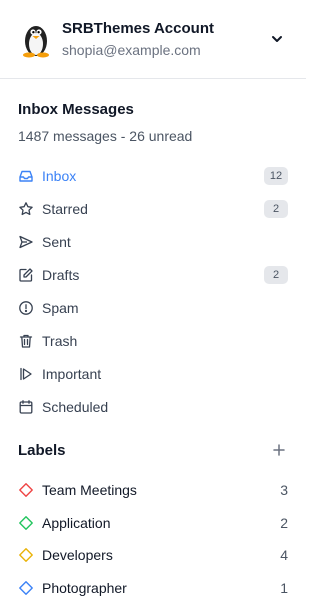 The width and height of the screenshot is (320, 604). What do you see at coordinates (153, 39) in the screenshot?
I see `account-header: SRBThemes Account shopia@example.com` at bounding box center [153, 39].